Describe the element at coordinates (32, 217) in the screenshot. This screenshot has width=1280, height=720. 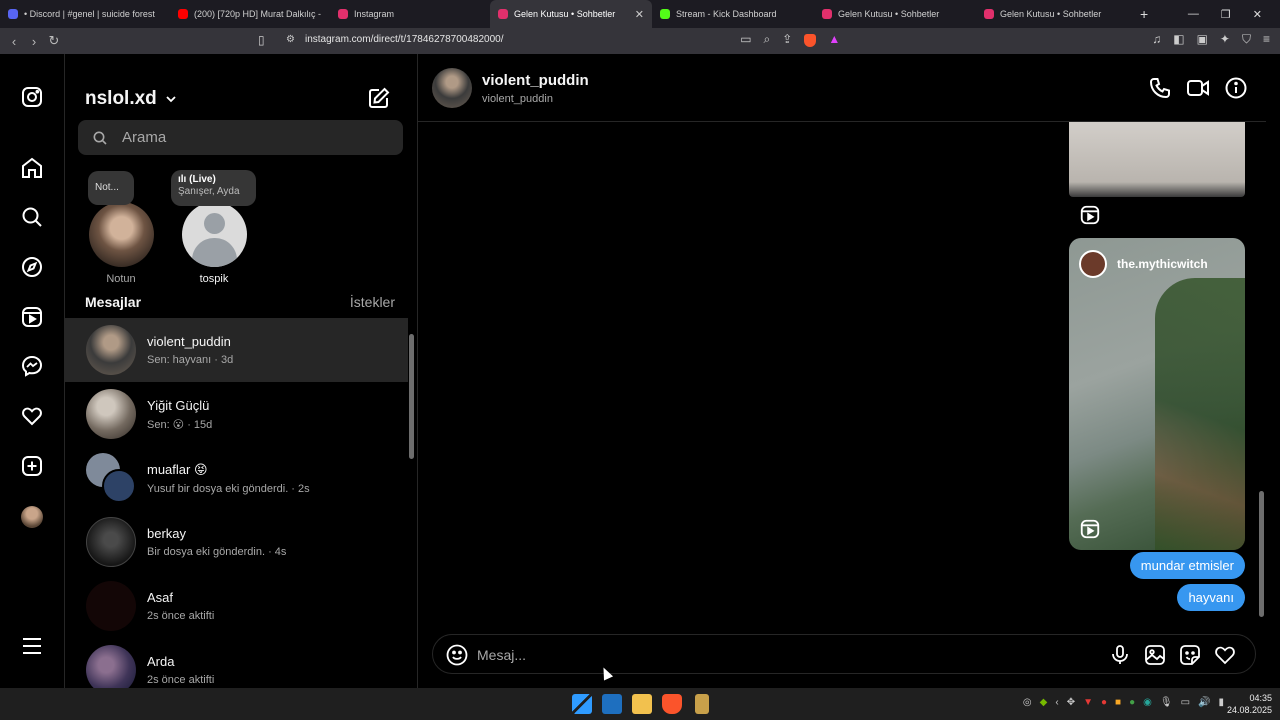
I see `search-icon` at that location.